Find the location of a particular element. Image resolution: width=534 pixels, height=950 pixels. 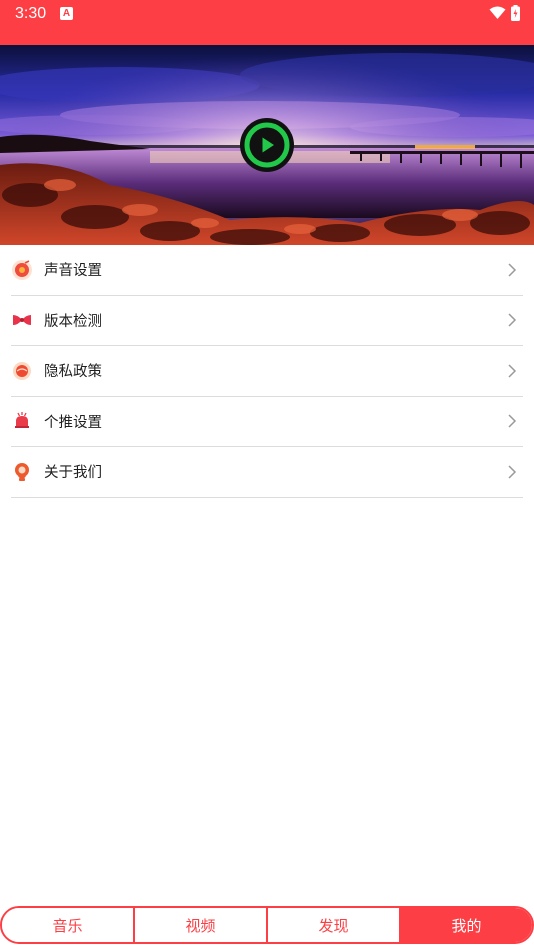

sound-icon is located at coordinates (22, 270).